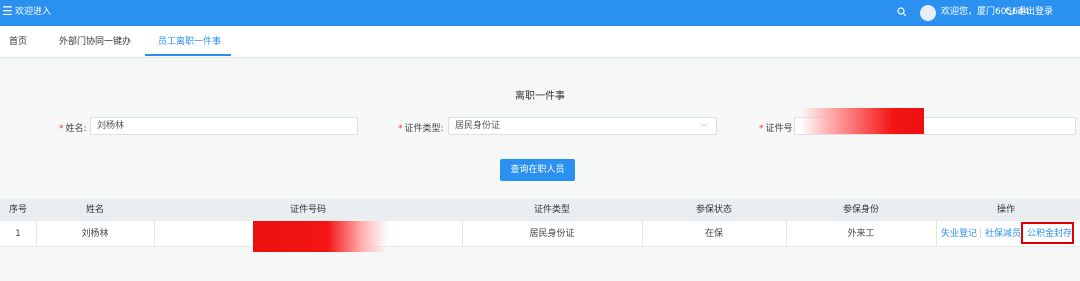 Image resolution: width=1080 pixels, height=281 pixels. I want to click on tab-employee-resignation: 员工离职一件事, so click(189, 42).